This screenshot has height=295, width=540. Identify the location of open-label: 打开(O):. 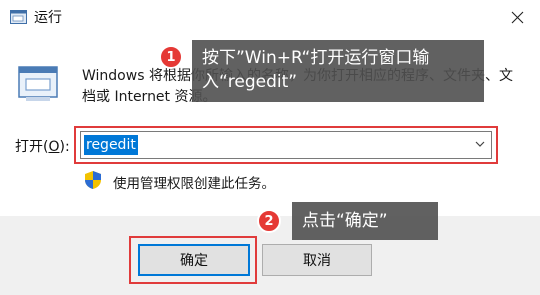
(42, 147).